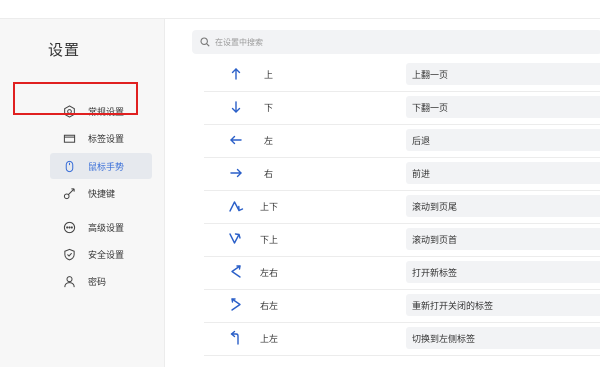  I want to click on gesture-action-select: 后退, so click(503, 140).